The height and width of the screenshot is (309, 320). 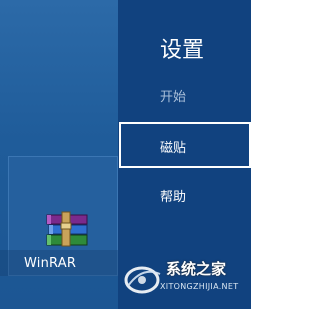 What do you see at coordinates (173, 195) in the screenshot?
I see `charm-item-help: 帮助` at bounding box center [173, 195].